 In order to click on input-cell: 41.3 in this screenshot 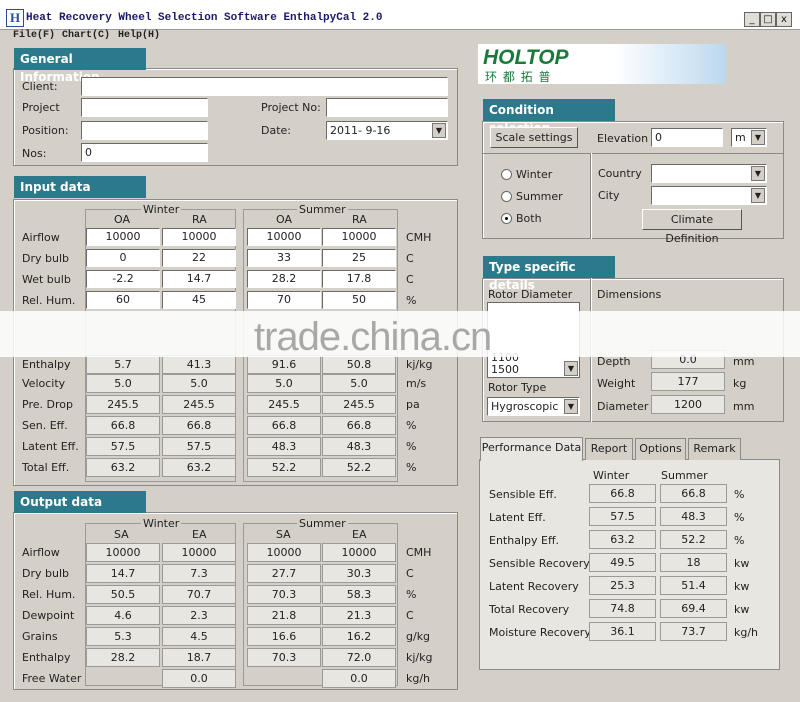, I will do `click(199, 364)`.